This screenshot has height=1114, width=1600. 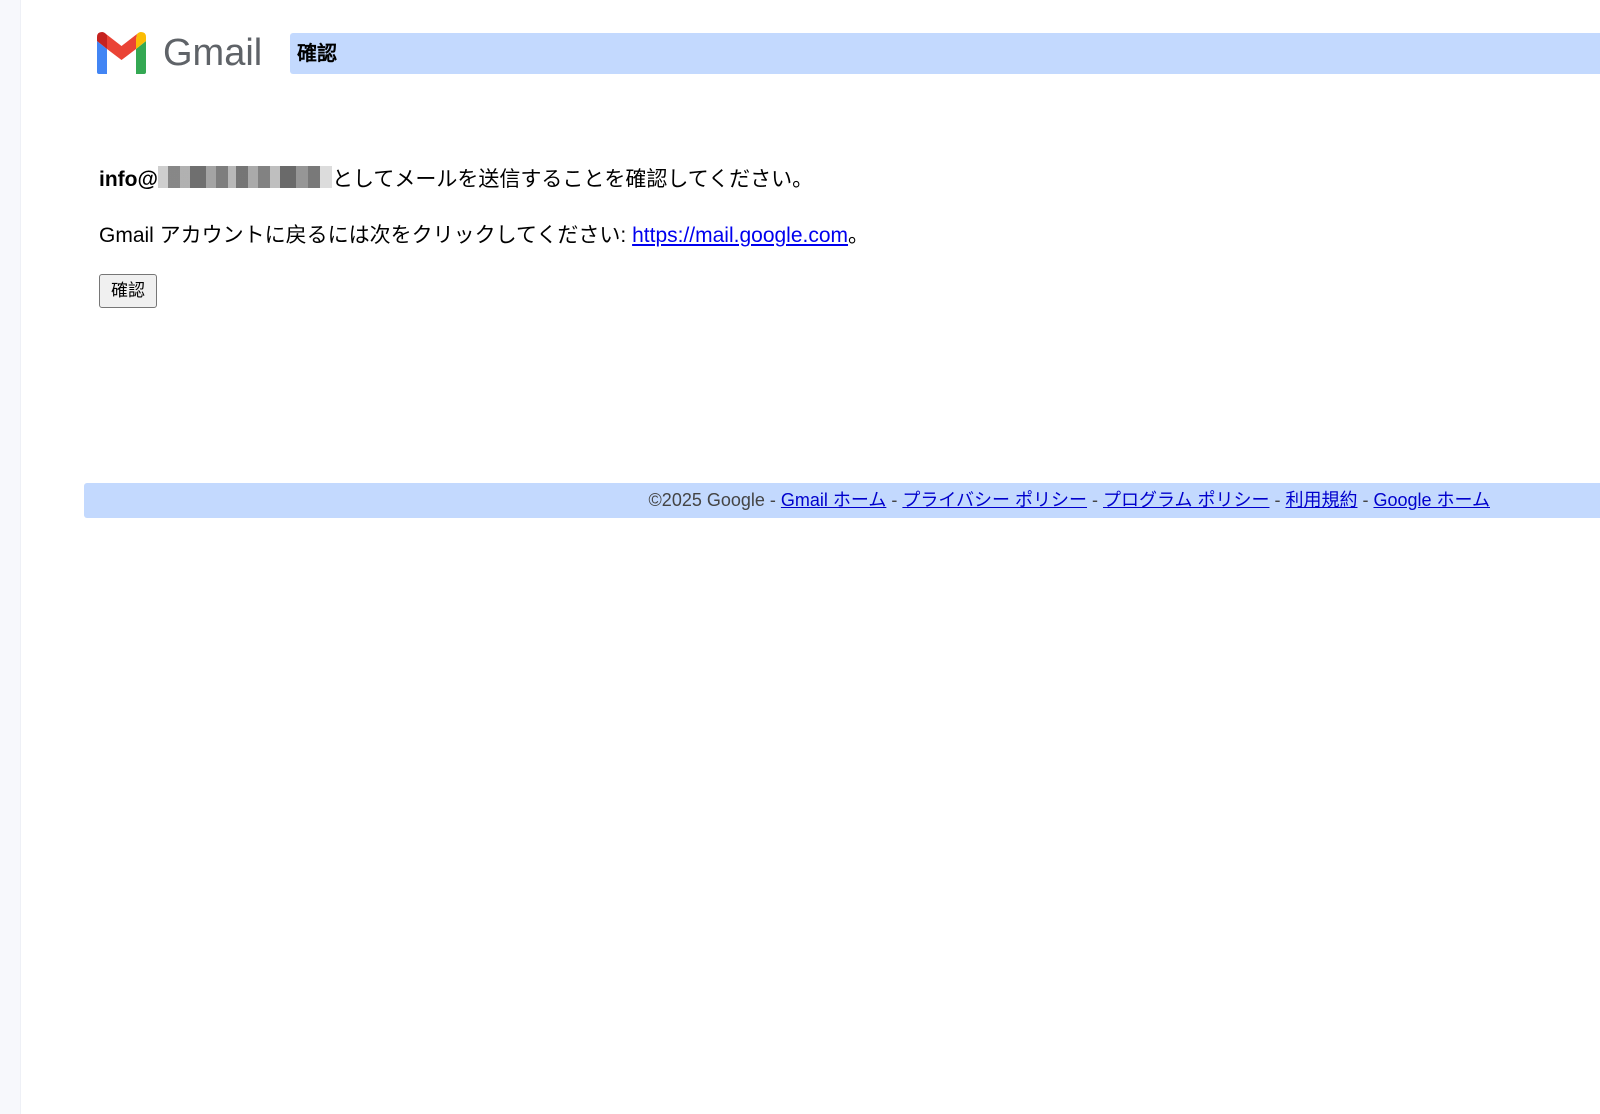 What do you see at coordinates (213, 53) in the screenshot?
I see `gmail-logo-text: Gmail` at bounding box center [213, 53].